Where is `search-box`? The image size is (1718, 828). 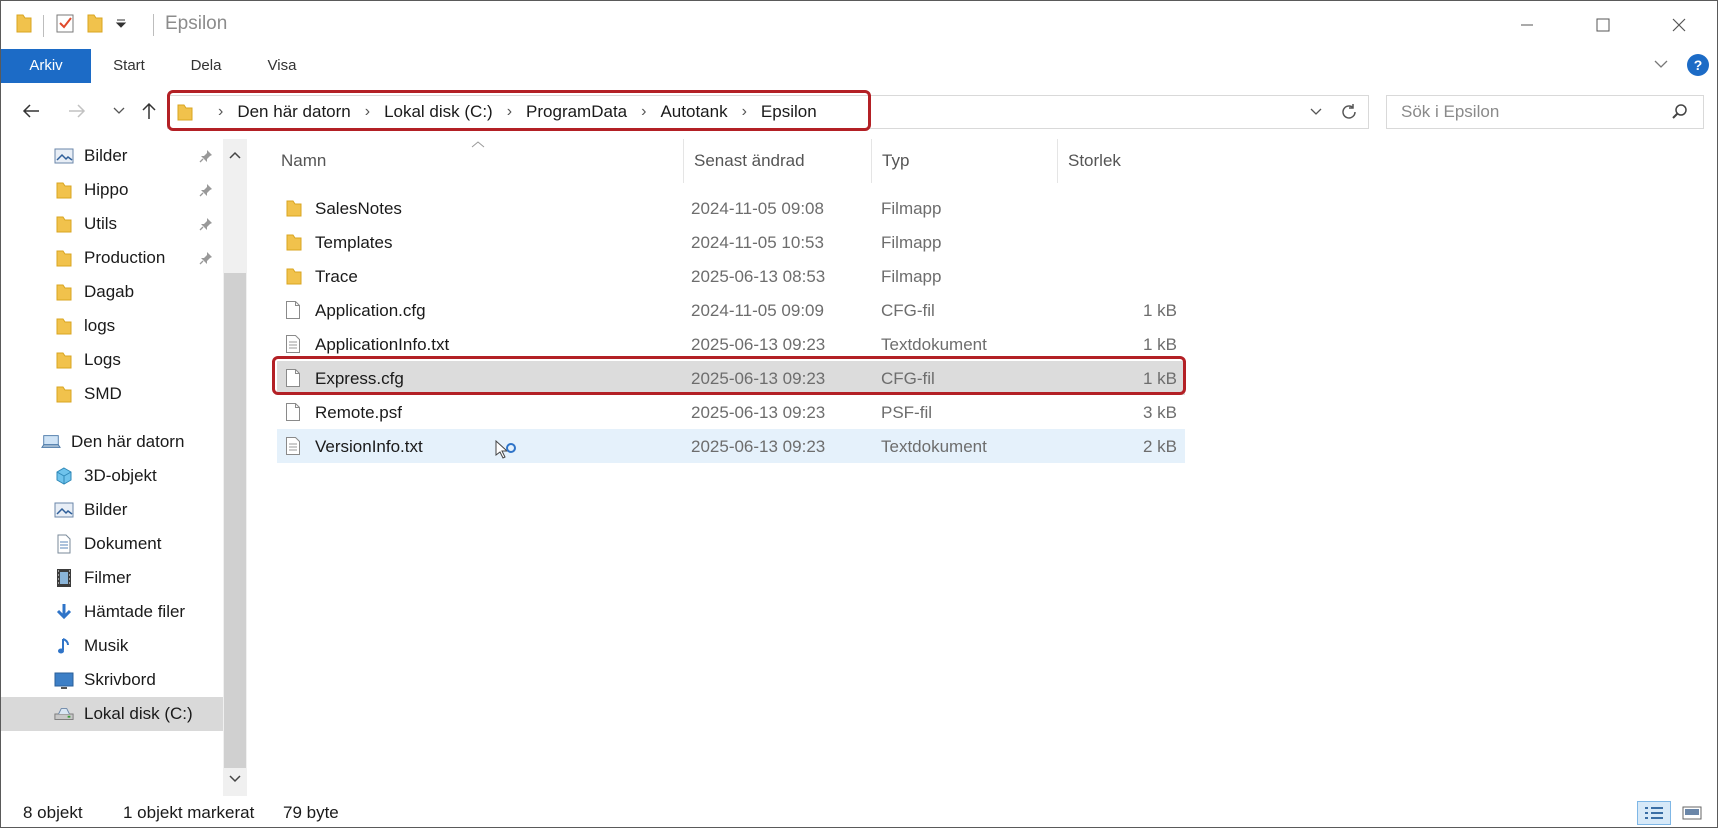 search-box is located at coordinates (1545, 112).